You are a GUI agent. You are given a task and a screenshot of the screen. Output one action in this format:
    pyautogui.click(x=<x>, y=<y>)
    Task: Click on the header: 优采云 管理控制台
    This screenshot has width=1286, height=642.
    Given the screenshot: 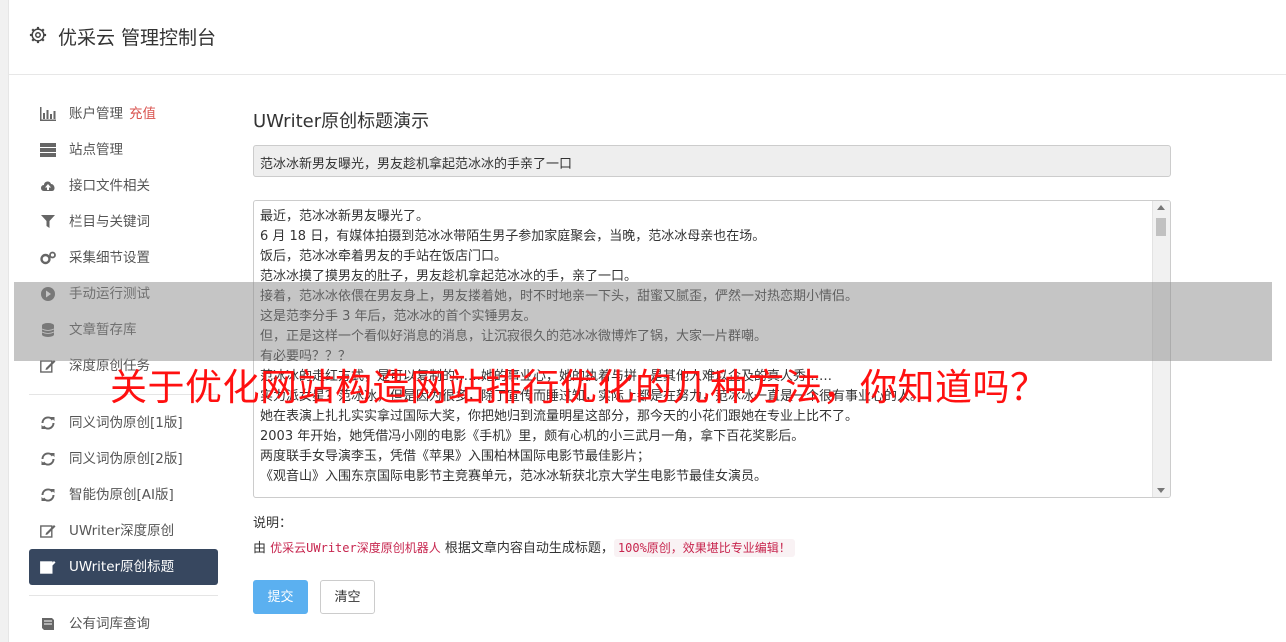 What is the action you would take?
    pyautogui.click(x=647, y=37)
    